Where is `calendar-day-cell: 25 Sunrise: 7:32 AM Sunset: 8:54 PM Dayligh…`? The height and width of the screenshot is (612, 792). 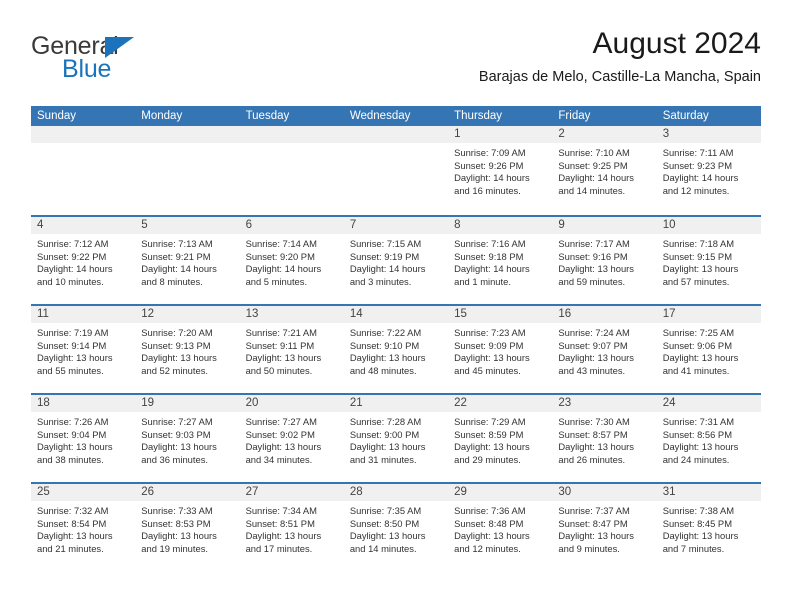 calendar-day-cell: 25 Sunrise: 7:32 AM Sunset: 8:54 PM Dayligh… is located at coordinates (83, 527).